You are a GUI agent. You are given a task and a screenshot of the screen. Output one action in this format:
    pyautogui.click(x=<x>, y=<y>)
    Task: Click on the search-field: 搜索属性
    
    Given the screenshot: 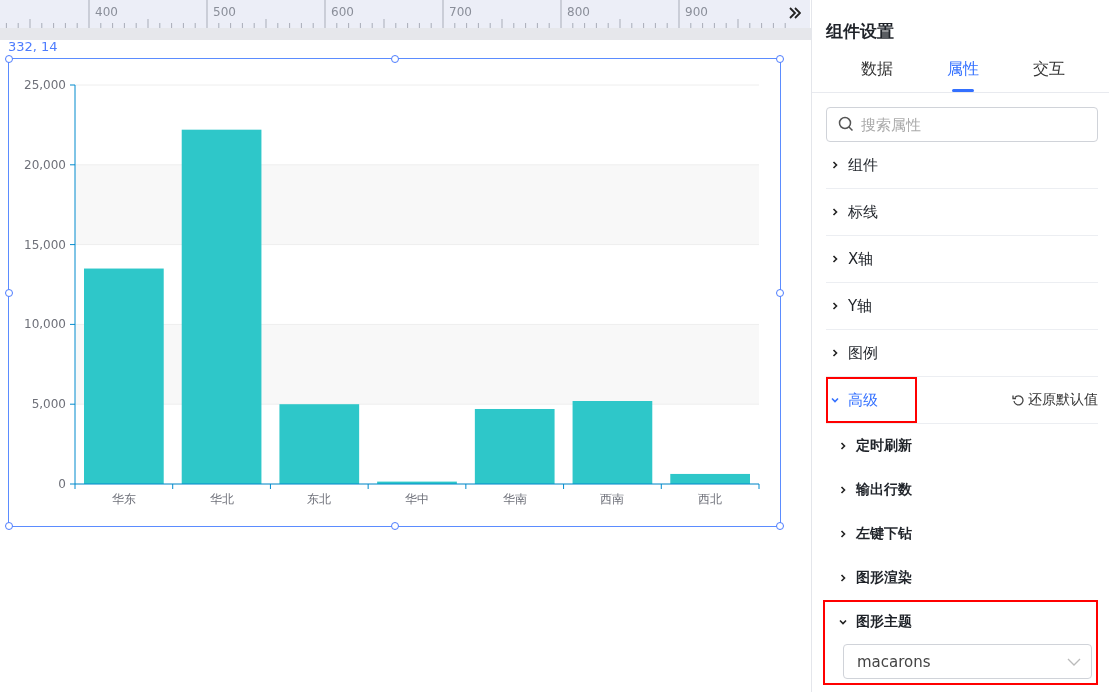 What is the action you would take?
    pyautogui.click(x=962, y=124)
    